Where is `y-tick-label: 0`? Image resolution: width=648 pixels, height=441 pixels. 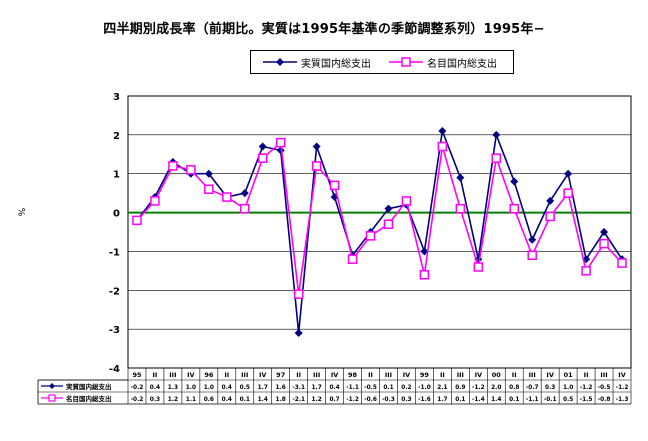 y-tick-label: 0 is located at coordinates (116, 214).